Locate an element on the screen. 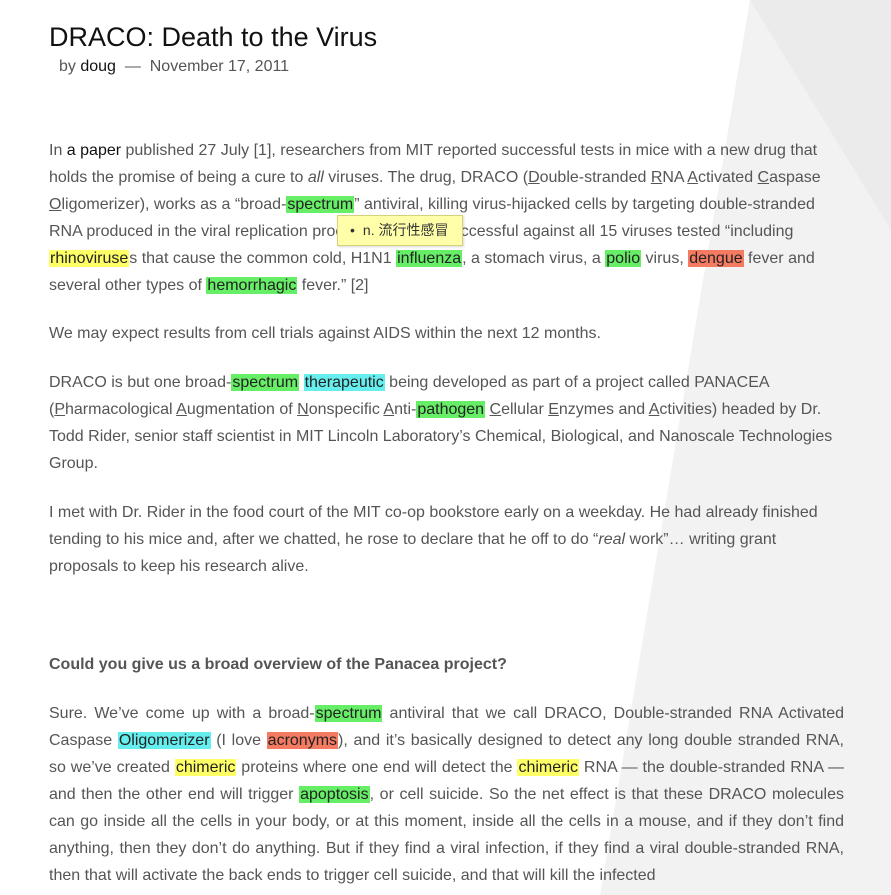  highlight-word: acronyms is located at coordinates (302, 740).